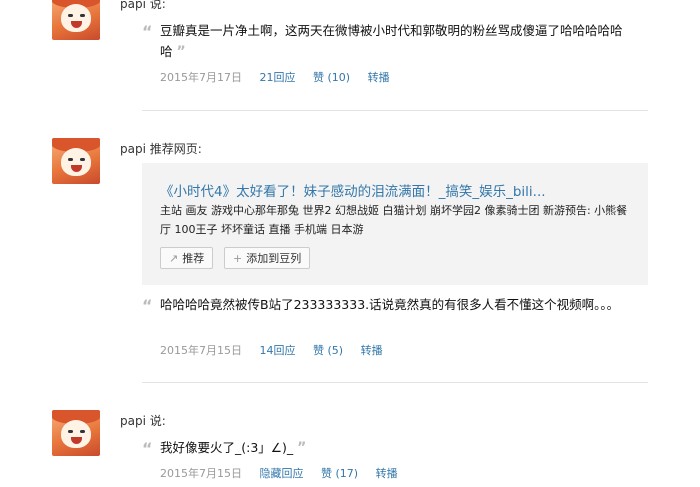  What do you see at coordinates (187, 258) in the screenshot?
I see `recommend-button: ↗ 推荐` at bounding box center [187, 258].